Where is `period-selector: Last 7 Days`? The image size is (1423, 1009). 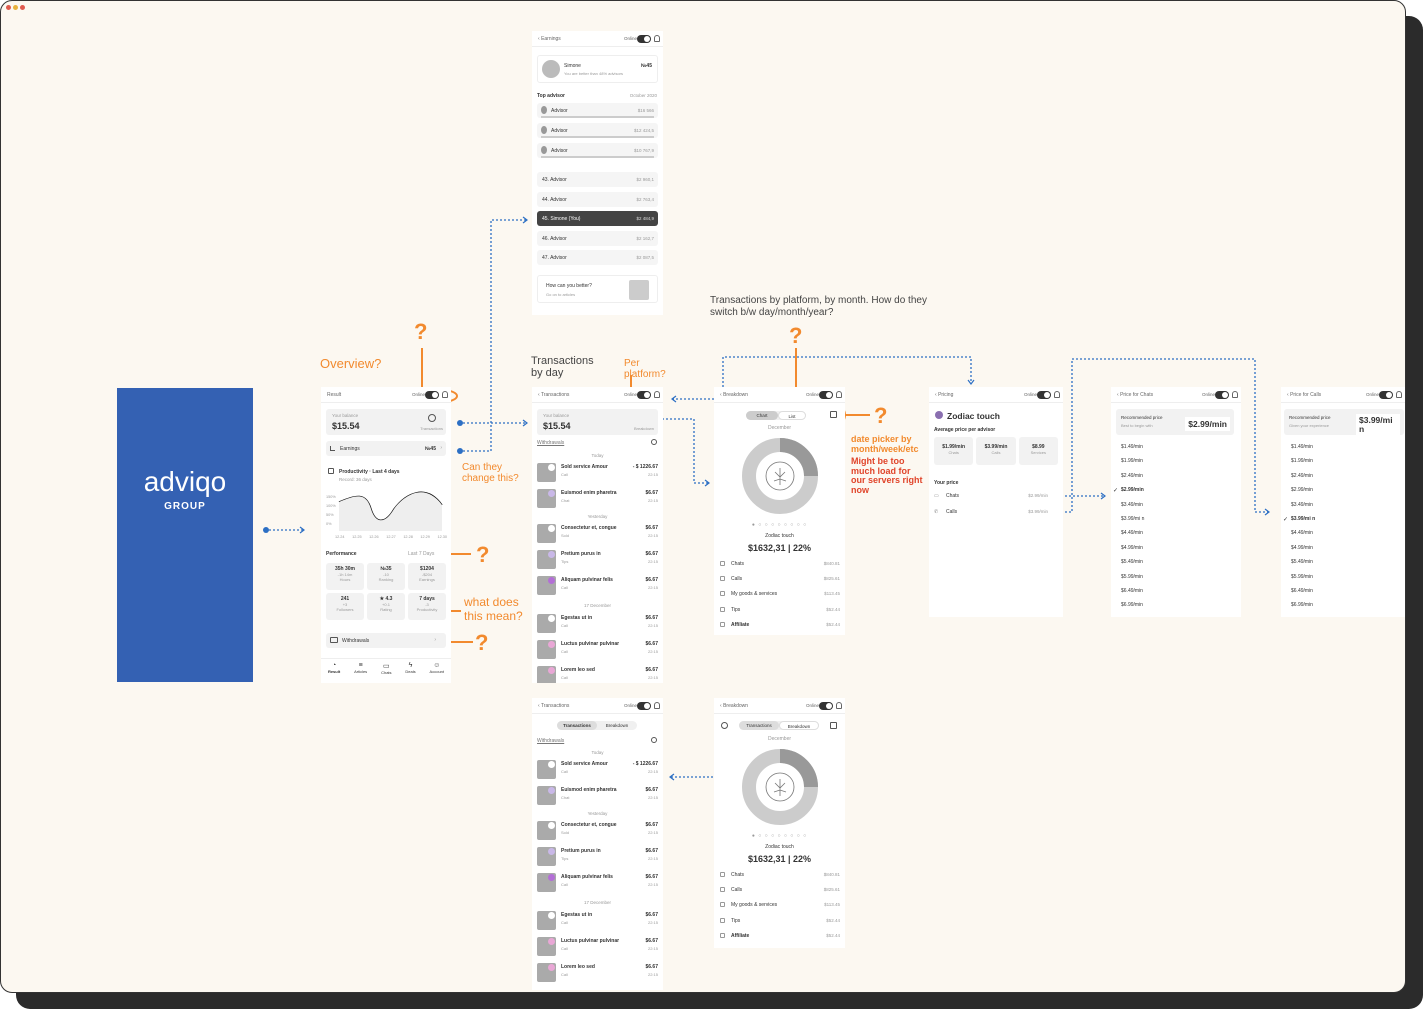 period-selector: Last 7 Days is located at coordinates (421, 554).